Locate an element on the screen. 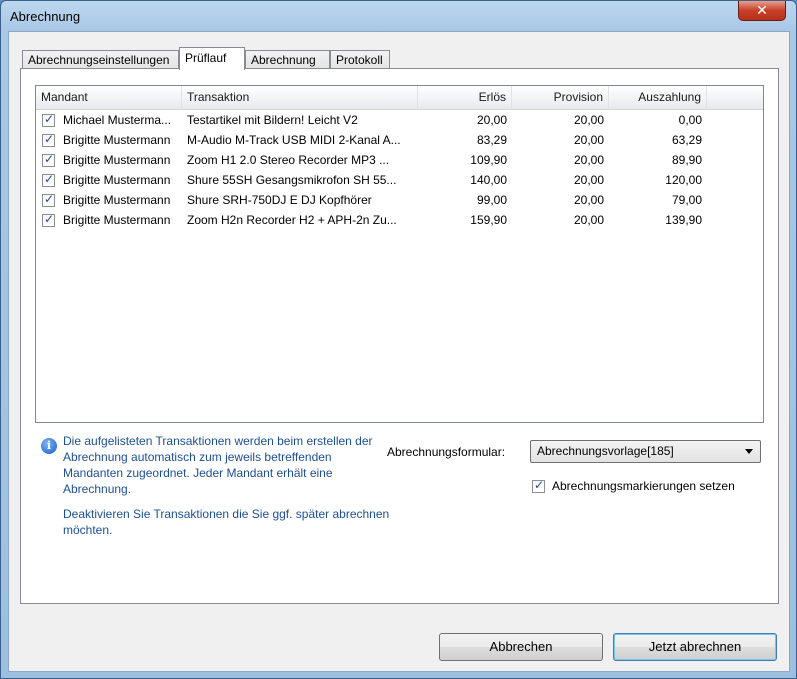 This screenshot has height=679, width=797. column-header-auszahlung: Auszahlung is located at coordinates (658, 97).